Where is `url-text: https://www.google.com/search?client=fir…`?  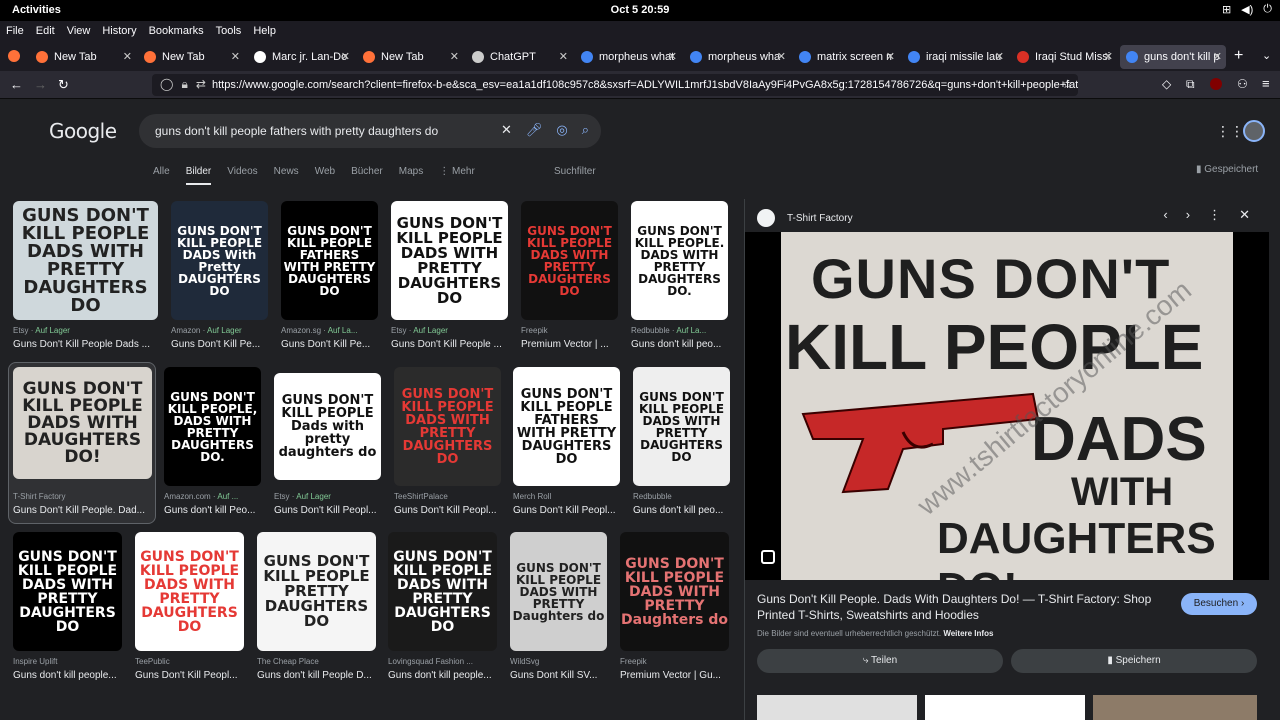
url-text: https://www.google.com/search?client=fir… is located at coordinates (645, 85).